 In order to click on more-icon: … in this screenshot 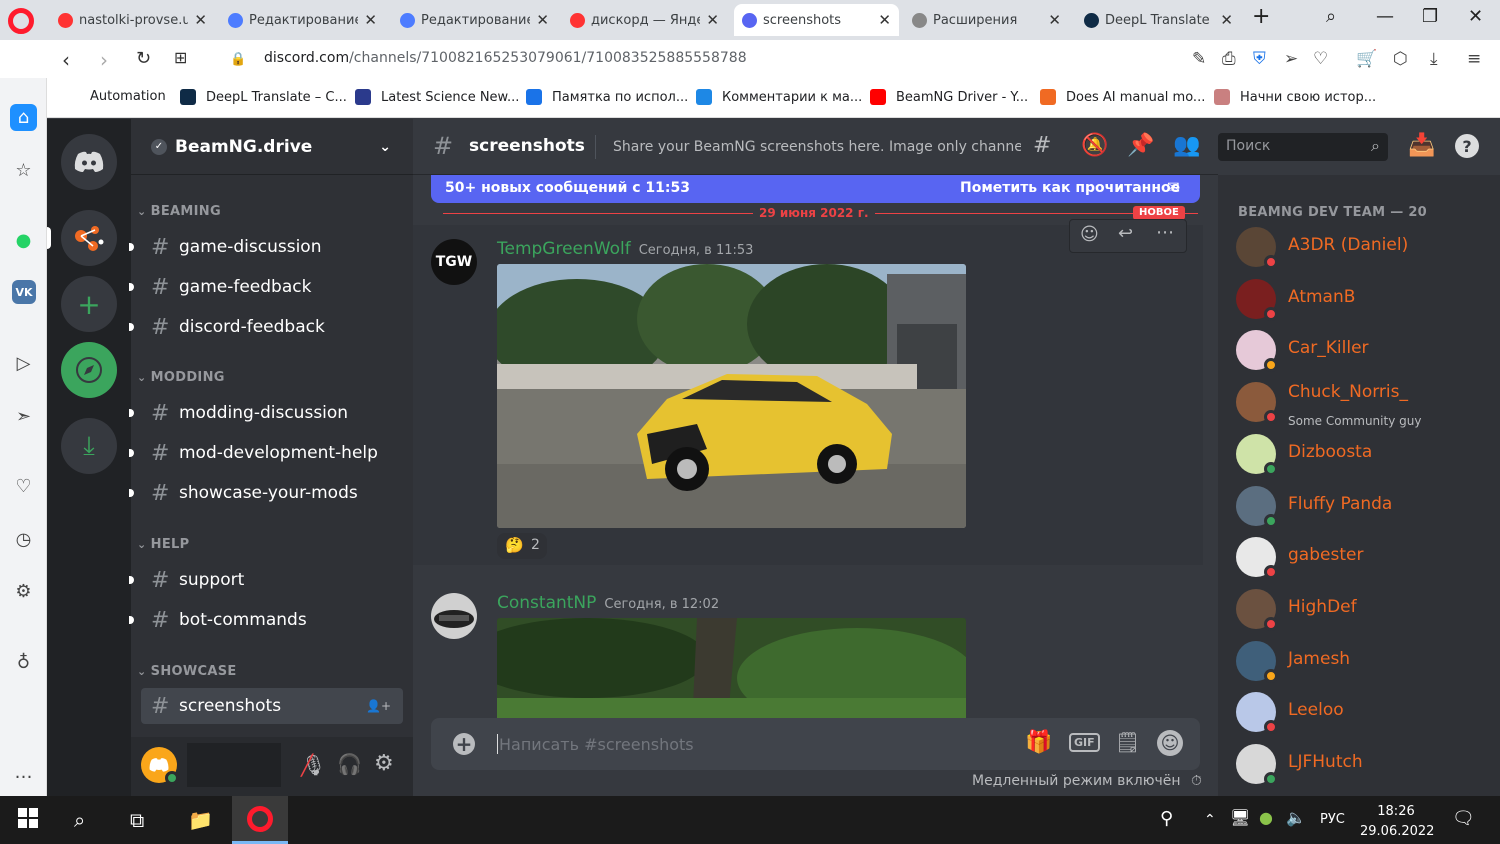, I will do `click(23, 772)`.